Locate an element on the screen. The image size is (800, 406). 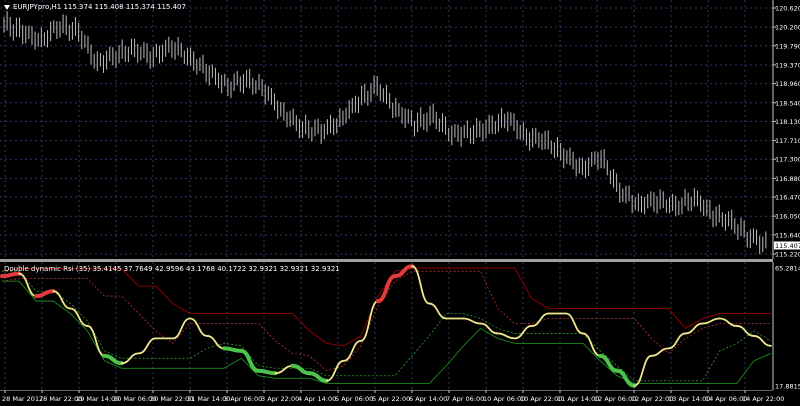
ohlc-high: 115.408 is located at coordinates (109, 7).